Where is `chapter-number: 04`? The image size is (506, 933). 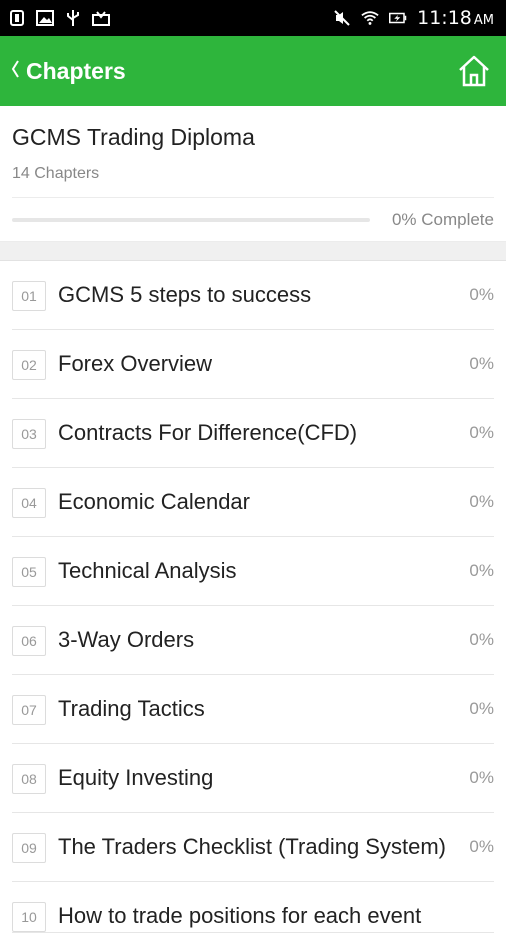
chapter-number: 04 is located at coordinates (29, 503).